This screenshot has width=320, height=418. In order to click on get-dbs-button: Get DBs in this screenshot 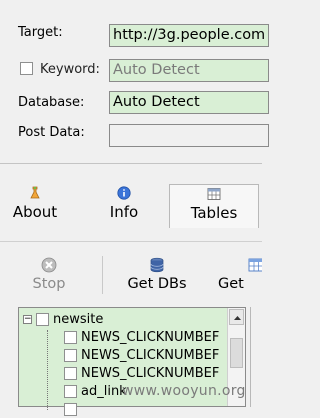, I will do `click(157, 275)`.